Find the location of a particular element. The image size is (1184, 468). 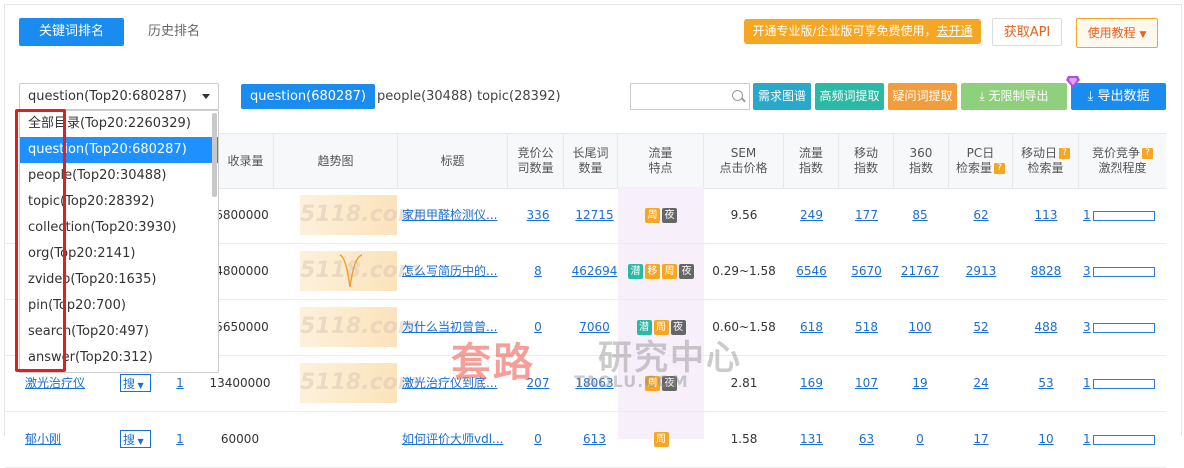

frequent-words-button: 高频词提取 is located at coordinates (849, 96).